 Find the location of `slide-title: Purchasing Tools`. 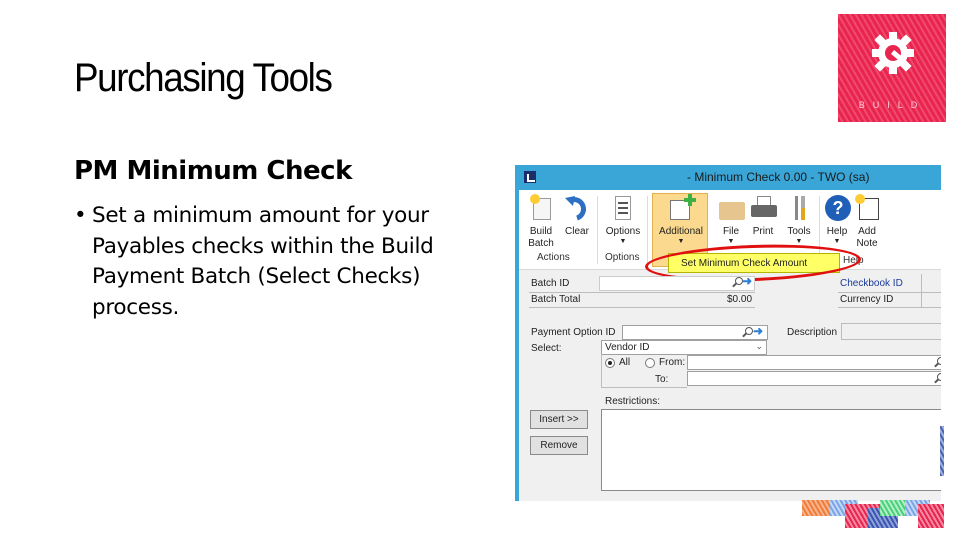

slide-title: Purchasing Tools is located at coordinates (203, 78).